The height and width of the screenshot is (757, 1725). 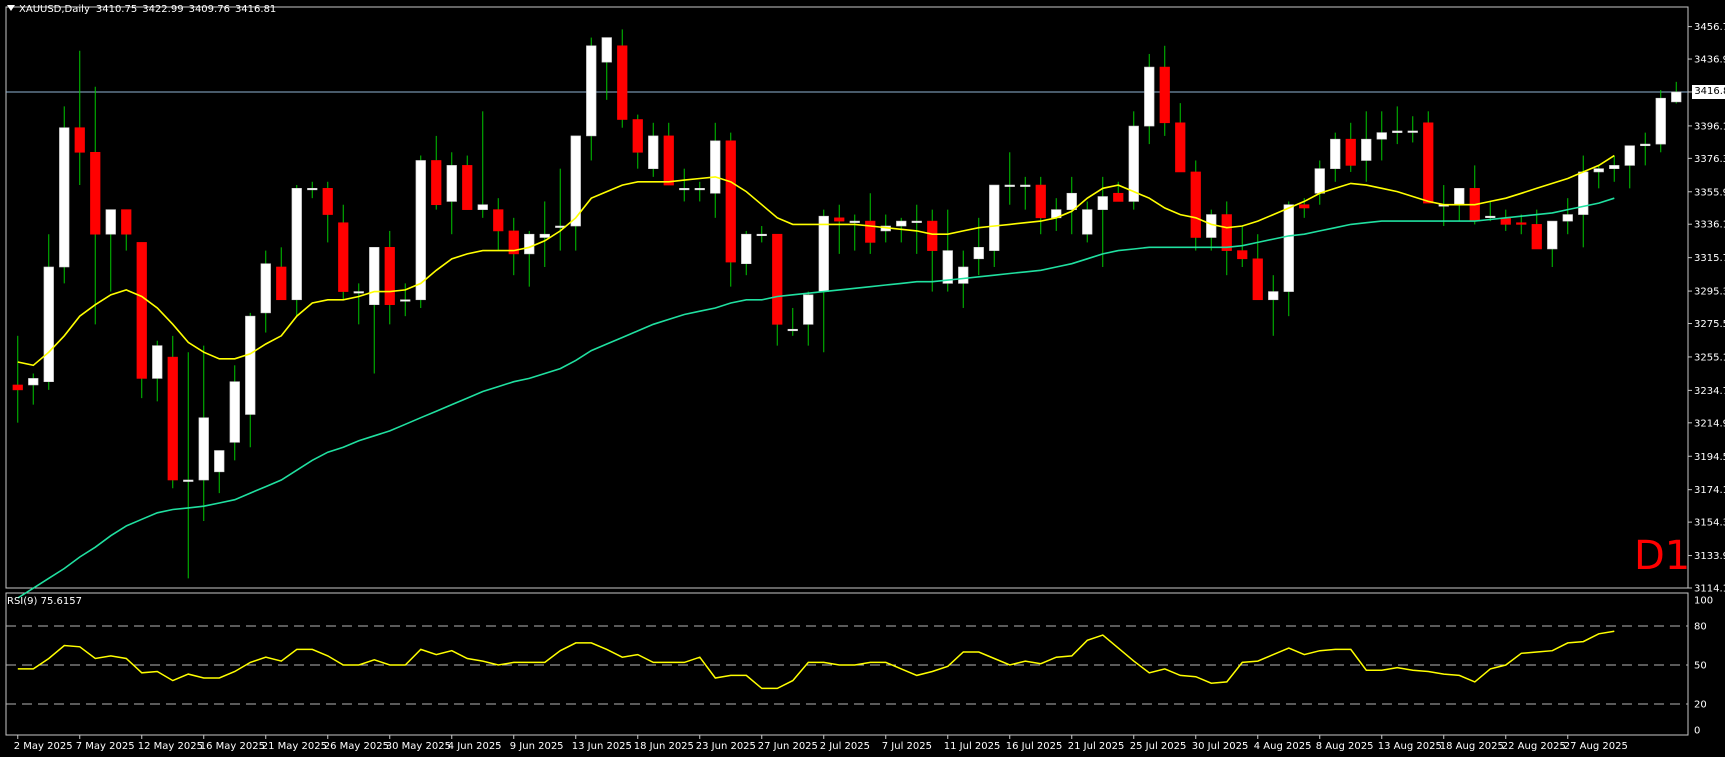 What do you see at coordinates (537, 746) in the screenshot?
I see `date-tick-label: 9 Jun 2025` at bounding box center [537, 746].